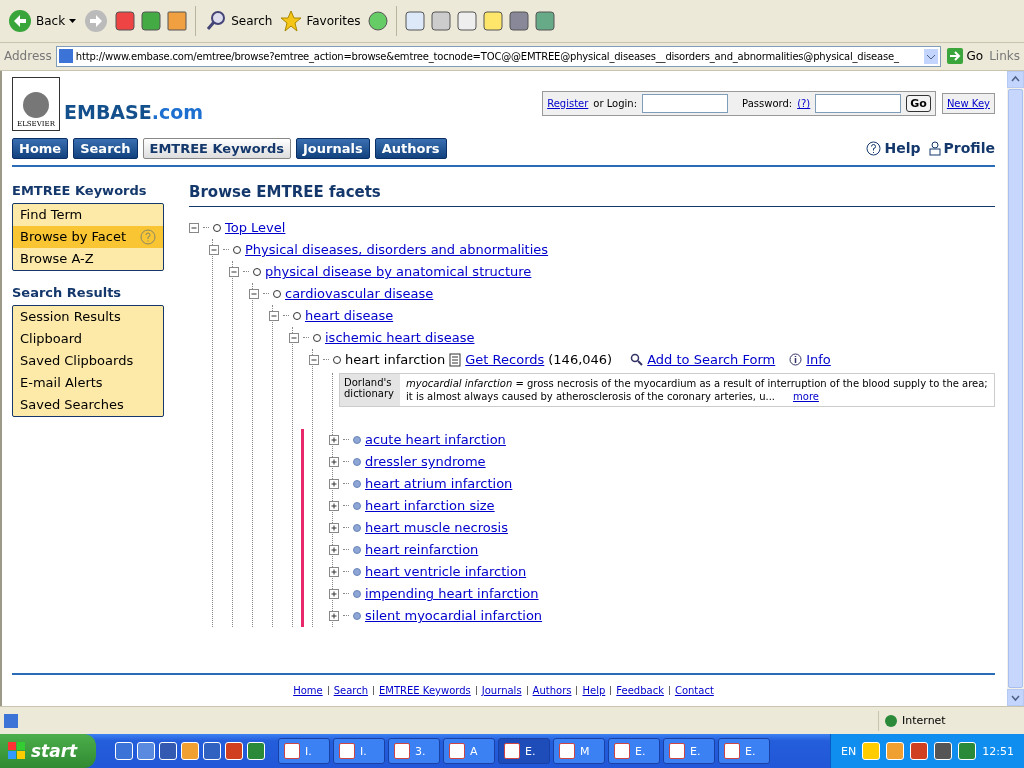 The height and width of the screenshot is (768, 1024). I want to click on footer-link: Journals, so click(501, 691).